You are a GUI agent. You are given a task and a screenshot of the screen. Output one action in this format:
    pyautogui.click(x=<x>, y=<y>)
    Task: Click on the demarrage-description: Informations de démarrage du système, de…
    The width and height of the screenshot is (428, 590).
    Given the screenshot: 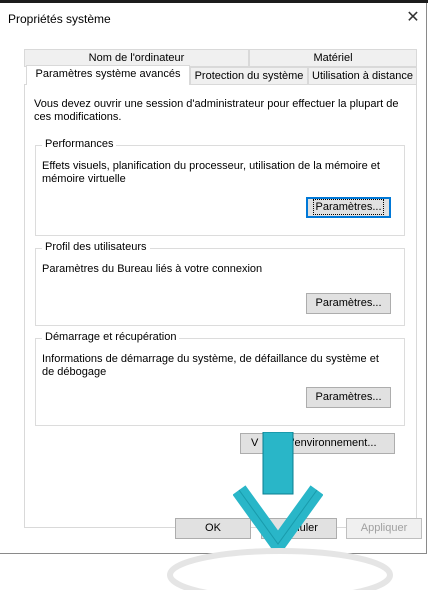 What is the action you would take?
    pyautogui.click(x=210, y=365)
    